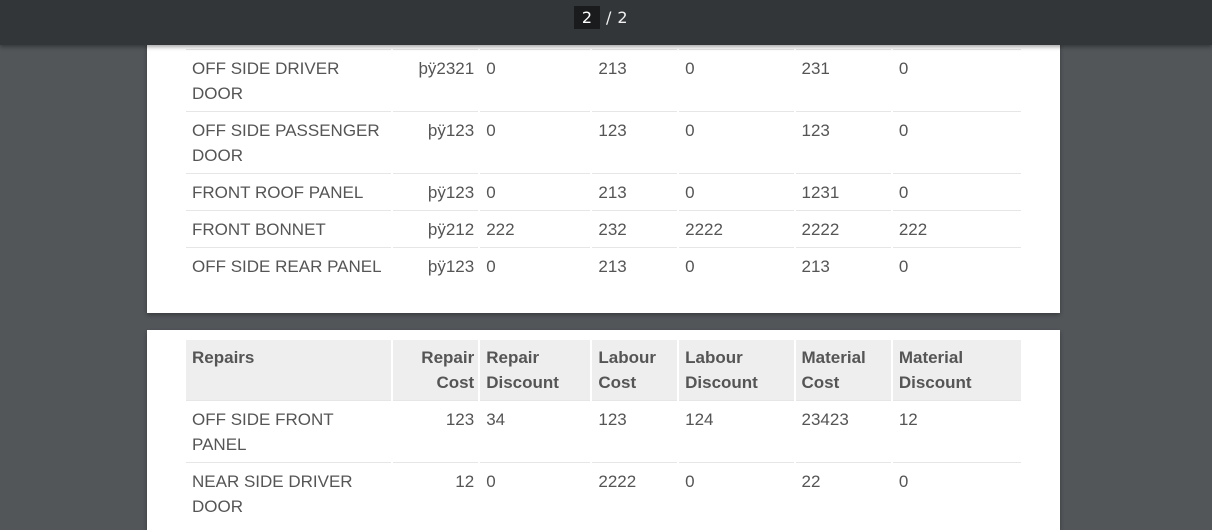 The height and width of the screenshot is (530, 1212). Describe the element at coordinates (635, 493) in the screenshot. I see `cell-labour-cost: 2222` at that location.